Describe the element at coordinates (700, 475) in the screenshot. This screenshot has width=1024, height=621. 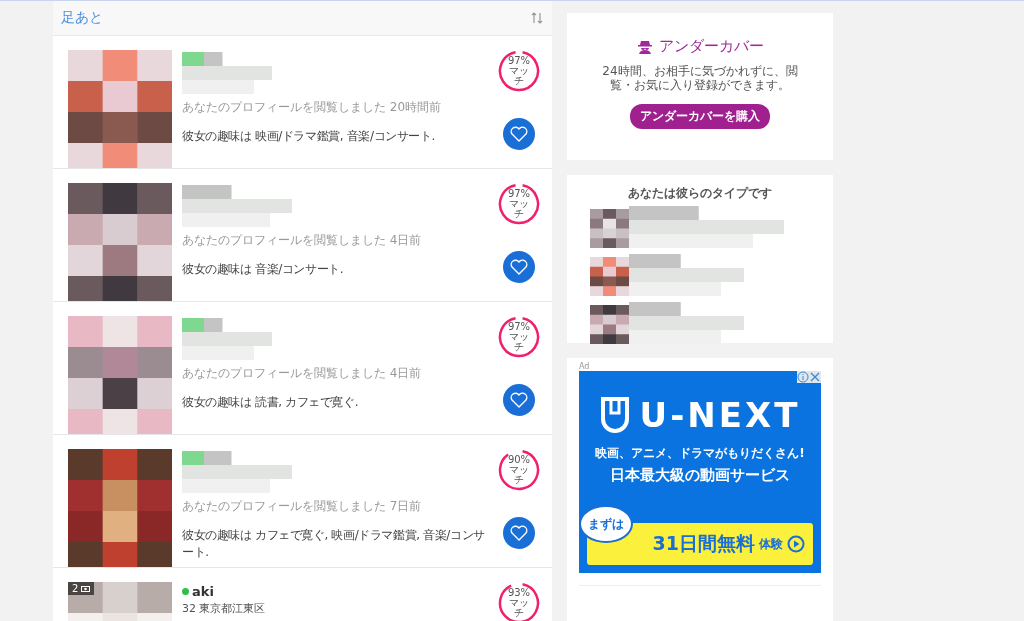
I see `ad-headline: 日本最大級の動画サービス` at that location.